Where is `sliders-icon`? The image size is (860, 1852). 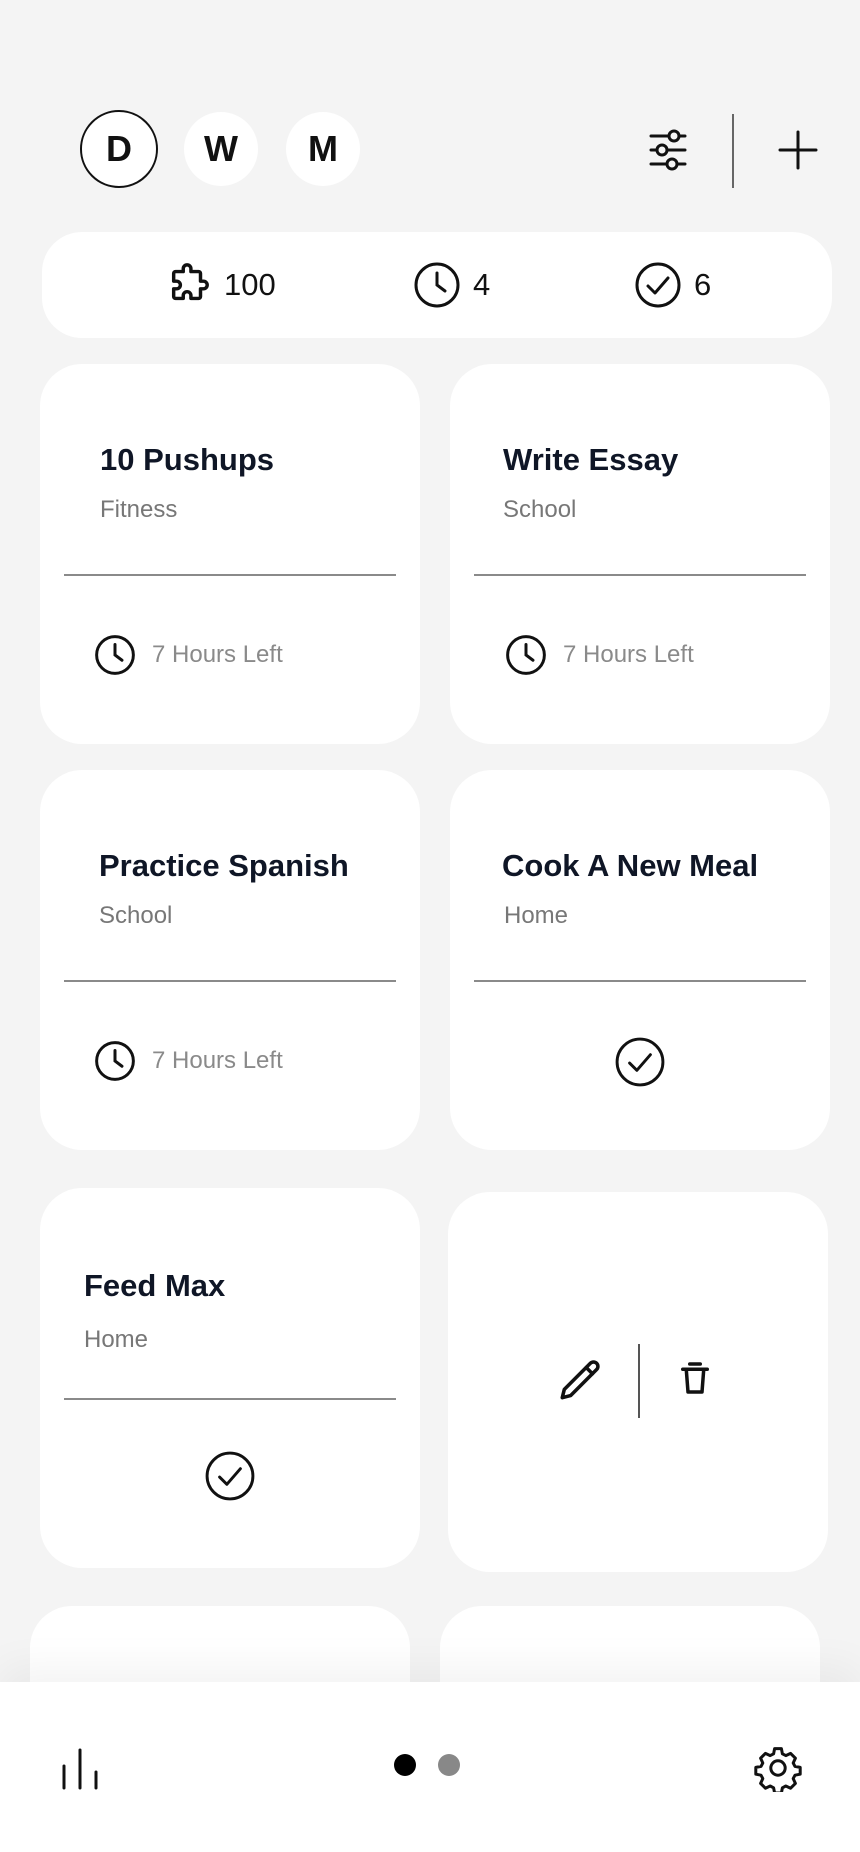
sliders-icon is located at coordinates (668, 150).